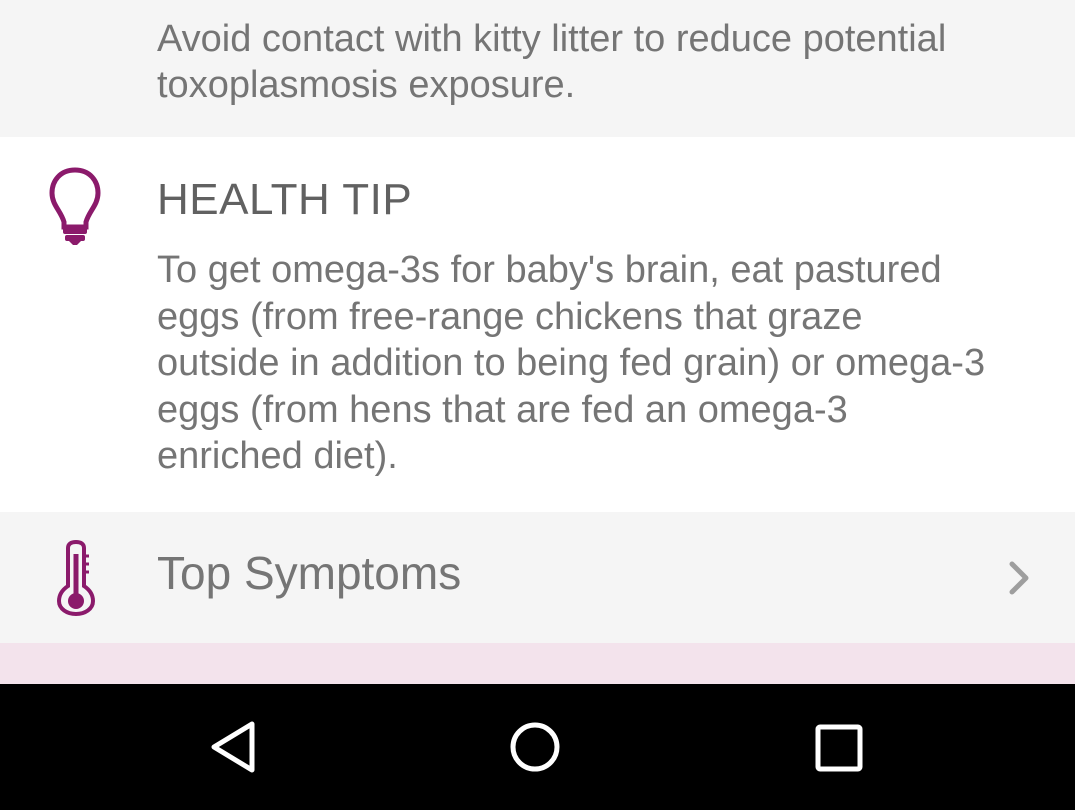 The image size is (1075, 810). I want to click on next-card-strip, so click(537, 663).